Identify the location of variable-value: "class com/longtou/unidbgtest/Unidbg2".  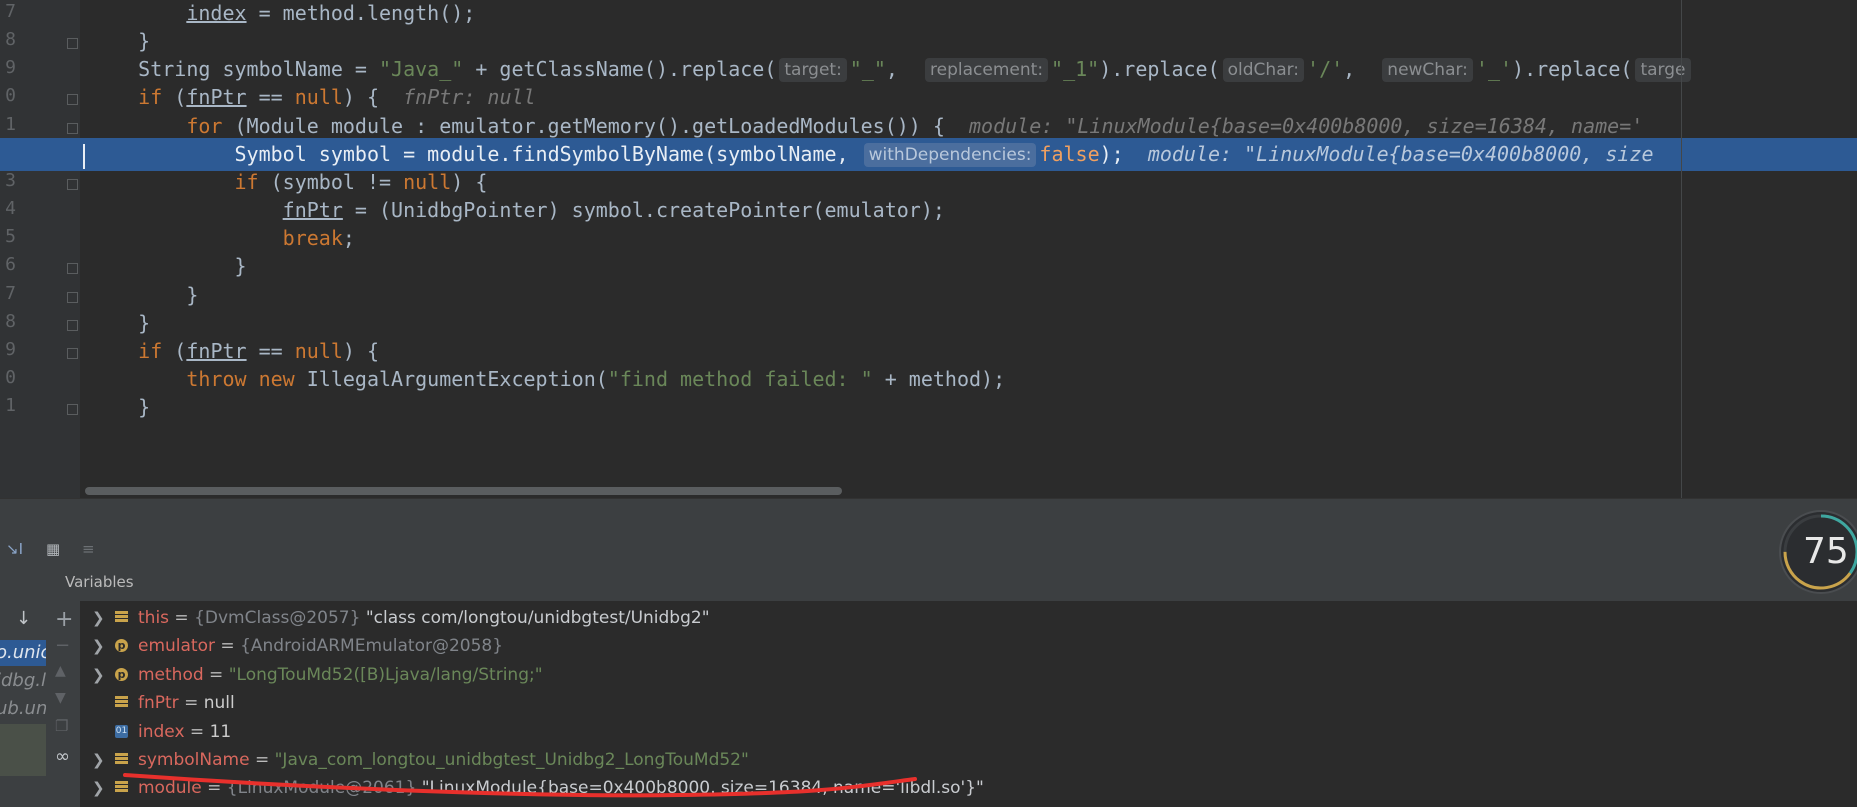
(537, 618).